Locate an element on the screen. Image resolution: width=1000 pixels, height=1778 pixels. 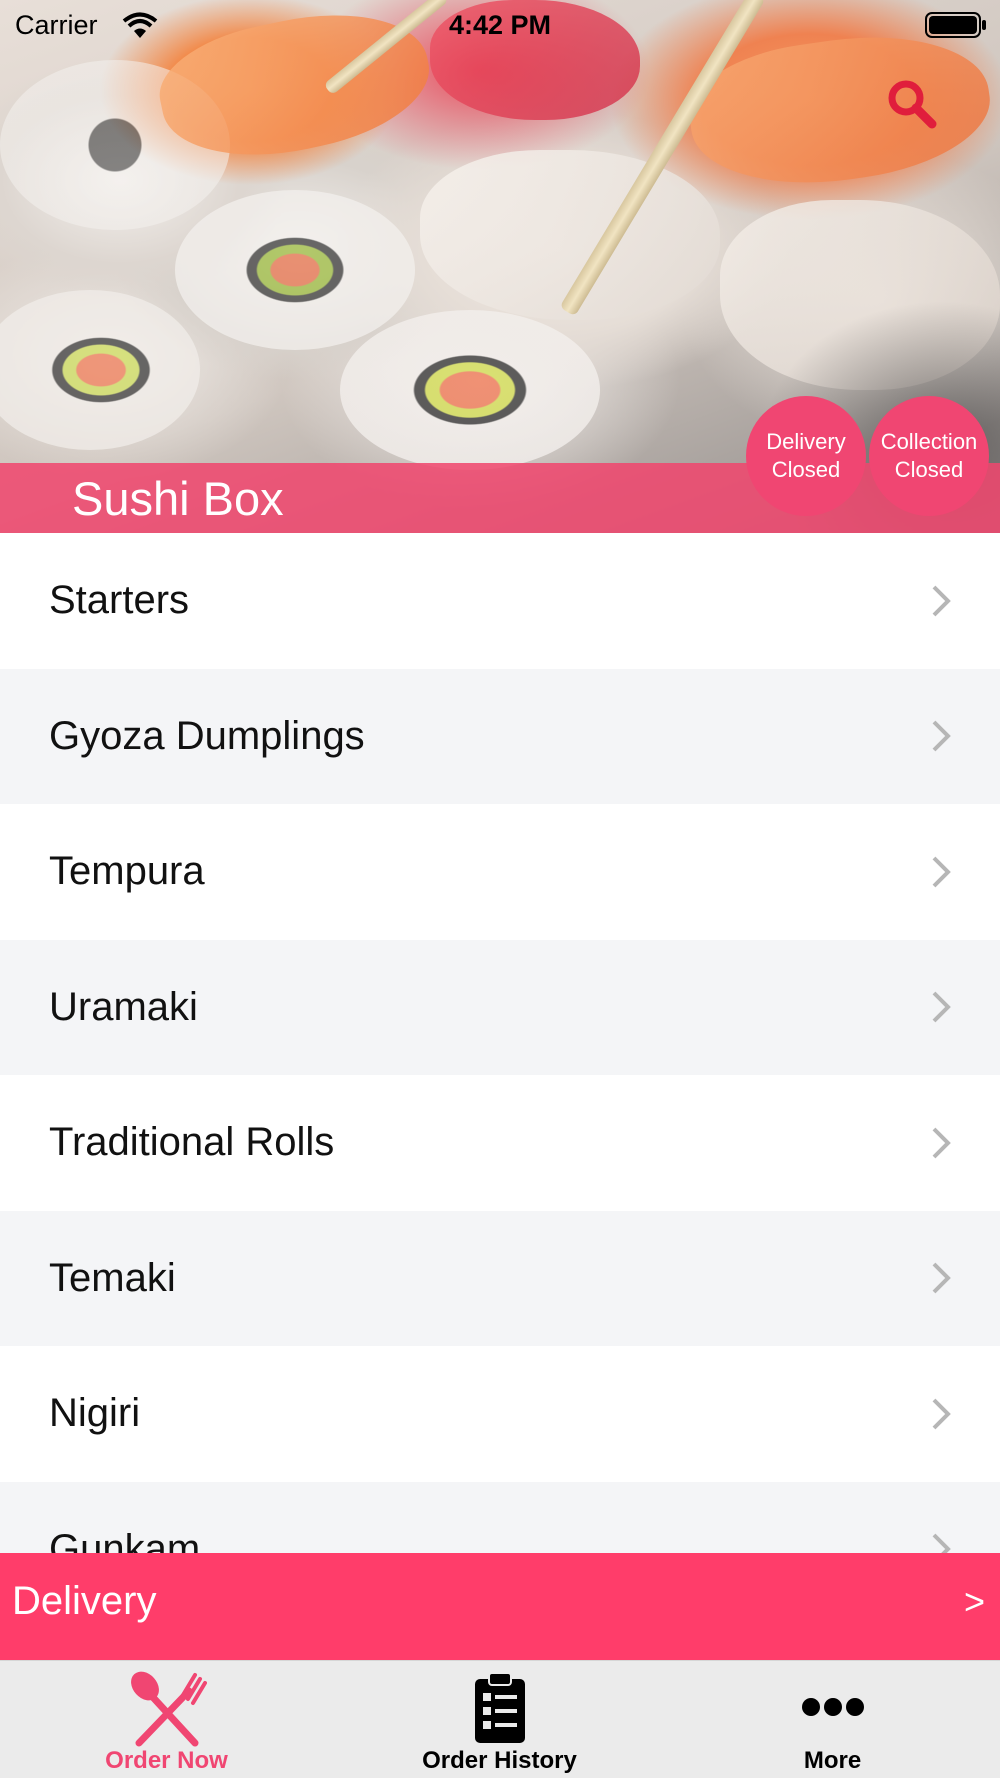
tab-order-history: Order History is located at coordinates (499, 1719).